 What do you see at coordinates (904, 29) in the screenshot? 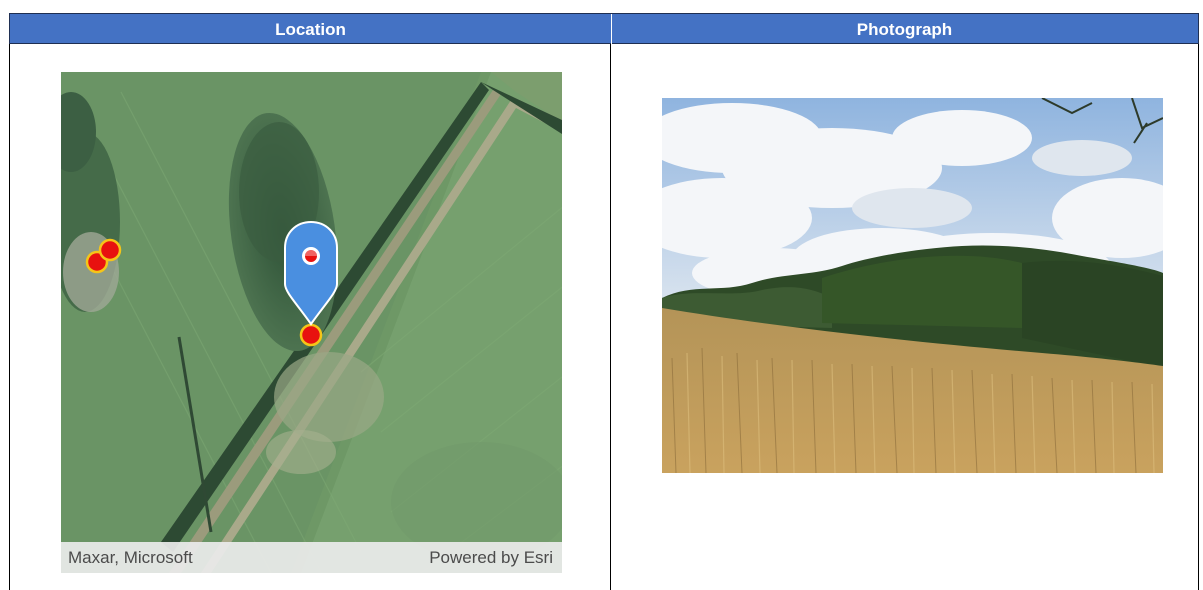
I see `photograph-column-header: Photograph` at bounding box center [904, 29].